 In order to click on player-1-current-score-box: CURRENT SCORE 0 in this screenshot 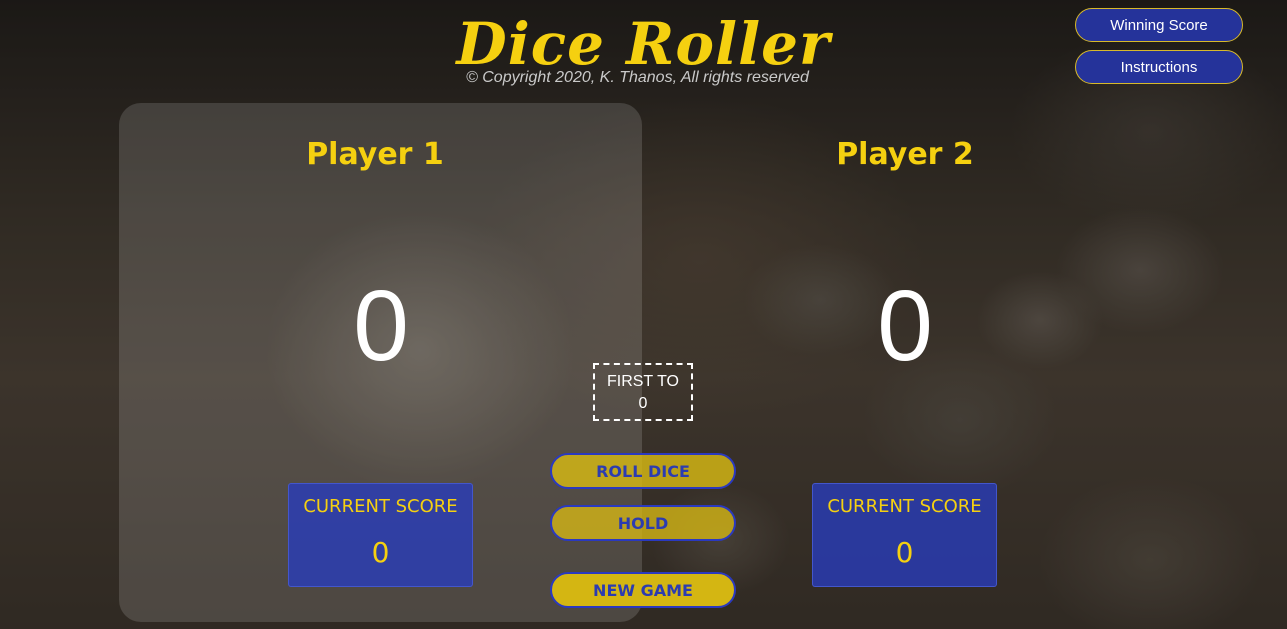, I will do `click(380, 535)`.